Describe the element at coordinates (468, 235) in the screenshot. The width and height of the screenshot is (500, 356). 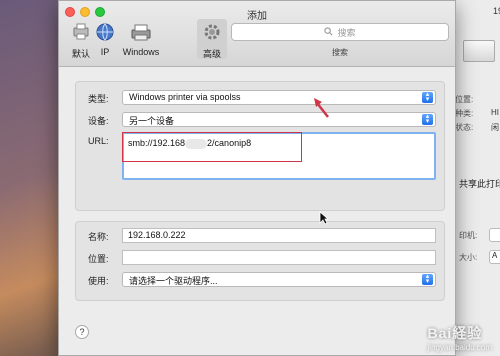
I see `bg-printer-label: 印机:` at that location.